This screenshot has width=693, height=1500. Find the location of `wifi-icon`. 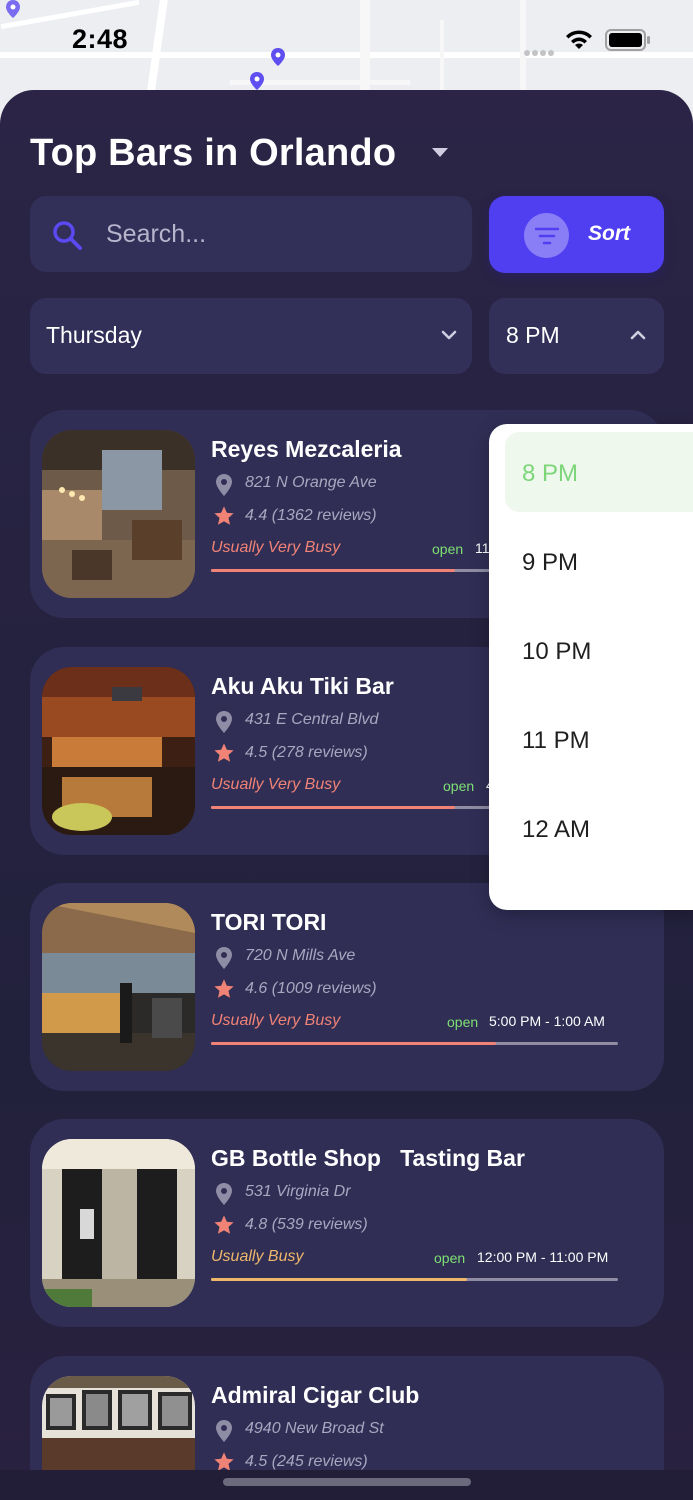

wifi-icon is located at coordinates (579, 39).